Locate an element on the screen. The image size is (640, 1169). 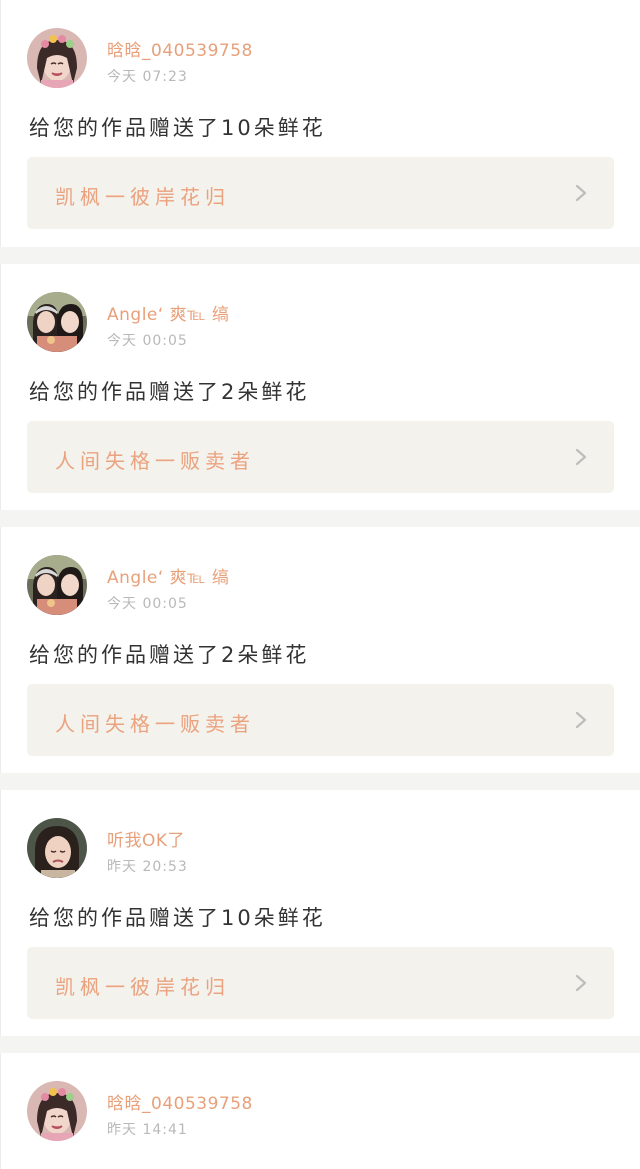
timestamp: 昨天 20:53 is located at coordinates (147, 867).